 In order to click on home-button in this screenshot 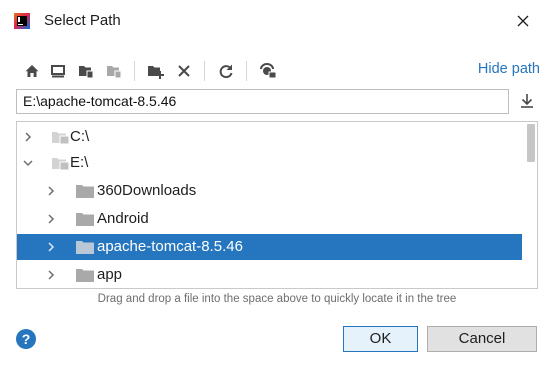, I will do `click(32, 71)`.